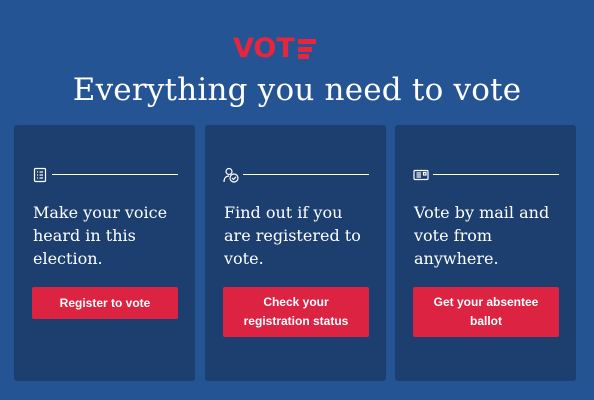 The image size is (594, 400). Describe the element at coordinates (231, 175) in the screenshot. I see `person-check-icon` at that location.